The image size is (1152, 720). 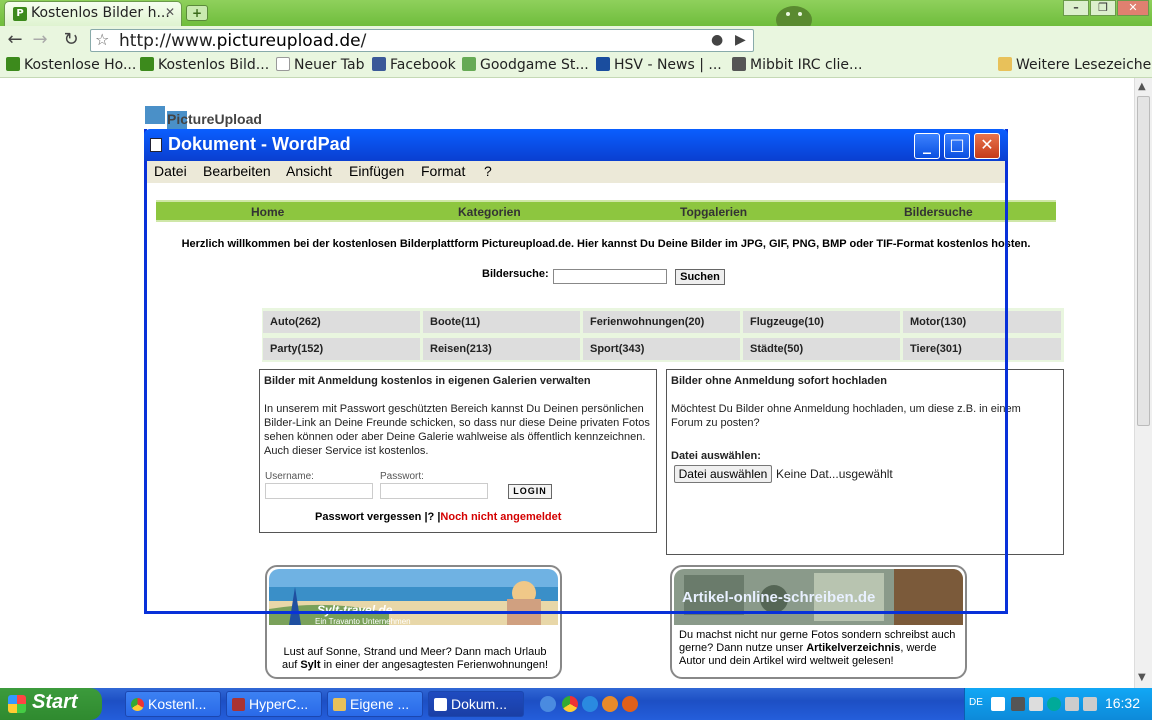 What do you see at coordinates (422, 40) in the screenshot?
I see `address-bar: ☆ http://www.pictureupload.de/ ● ▶` at bounding box center [422, 40].